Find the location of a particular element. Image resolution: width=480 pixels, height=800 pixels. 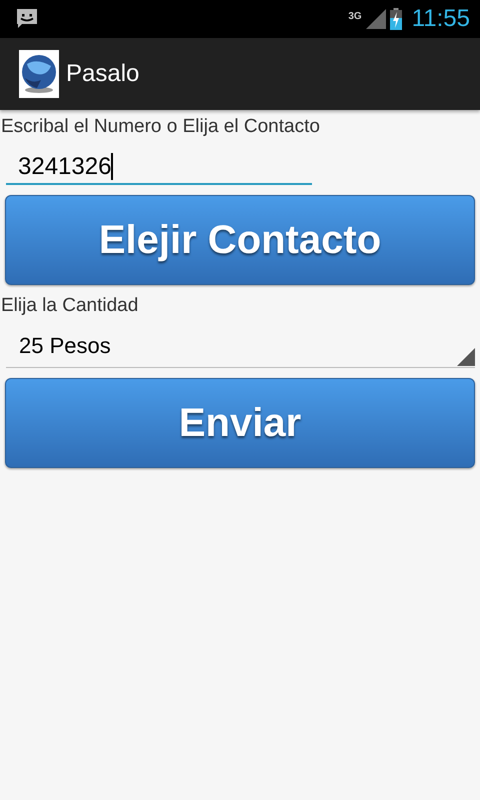

signal-icon is located at coordinates (376, 19).